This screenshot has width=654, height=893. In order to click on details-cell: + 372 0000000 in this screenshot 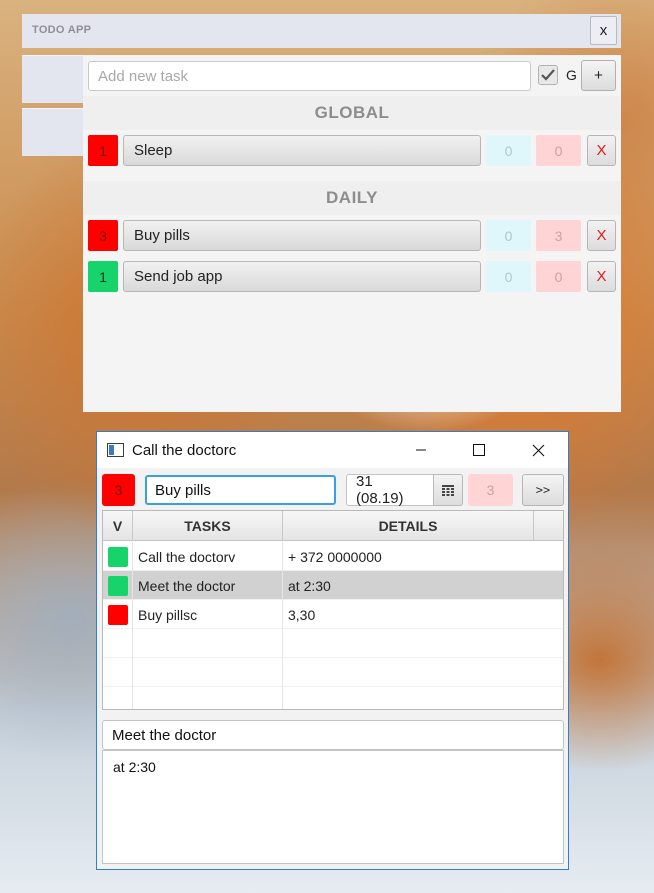, I will do `click(335, 556)`.